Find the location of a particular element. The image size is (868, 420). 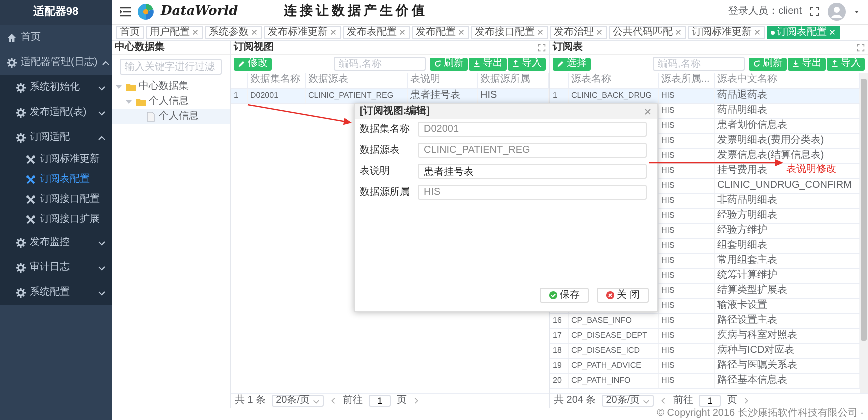

tab: 发布表配置 is located at coordinates (376, 32).